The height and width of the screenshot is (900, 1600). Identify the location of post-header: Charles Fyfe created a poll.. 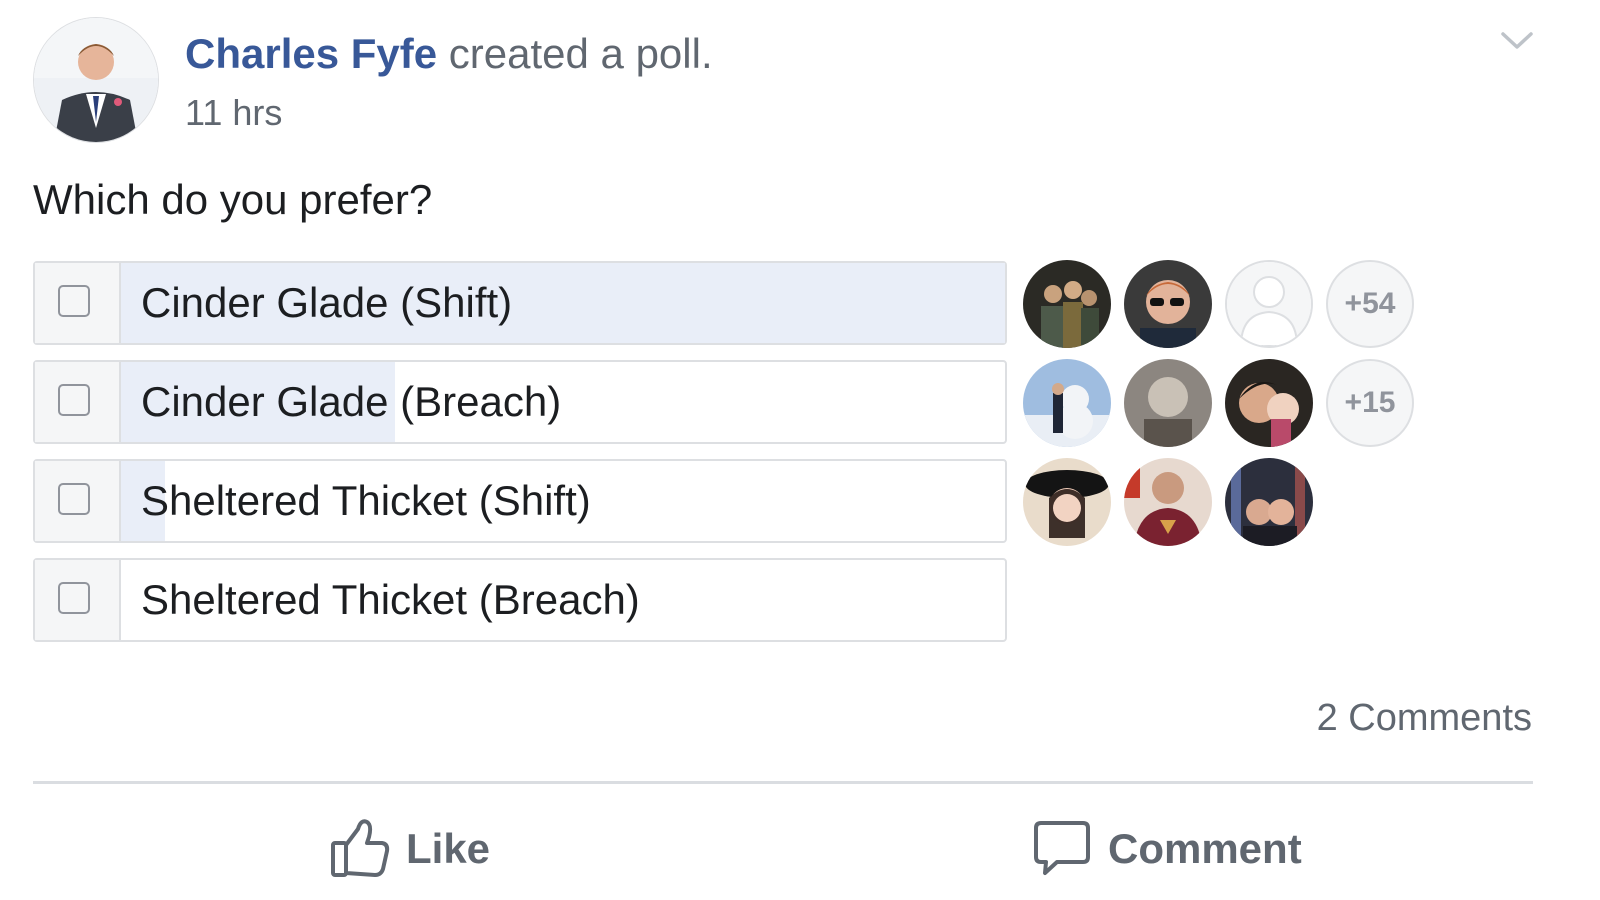
(449, 54).